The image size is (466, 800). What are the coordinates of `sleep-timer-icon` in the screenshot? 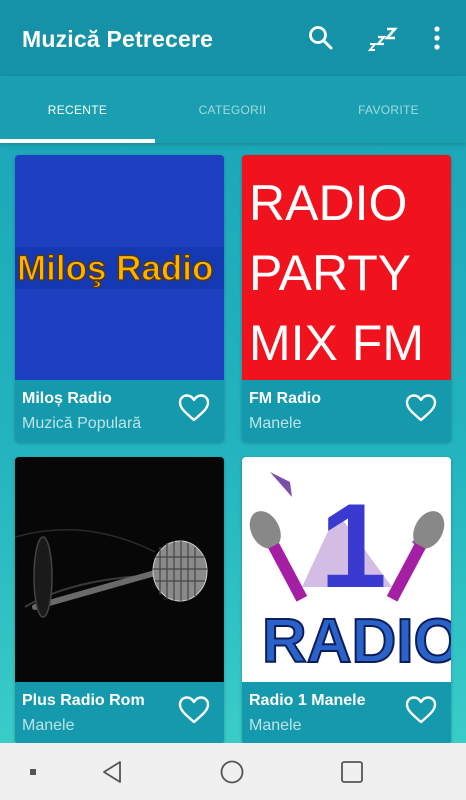 It's located at (382, 39).